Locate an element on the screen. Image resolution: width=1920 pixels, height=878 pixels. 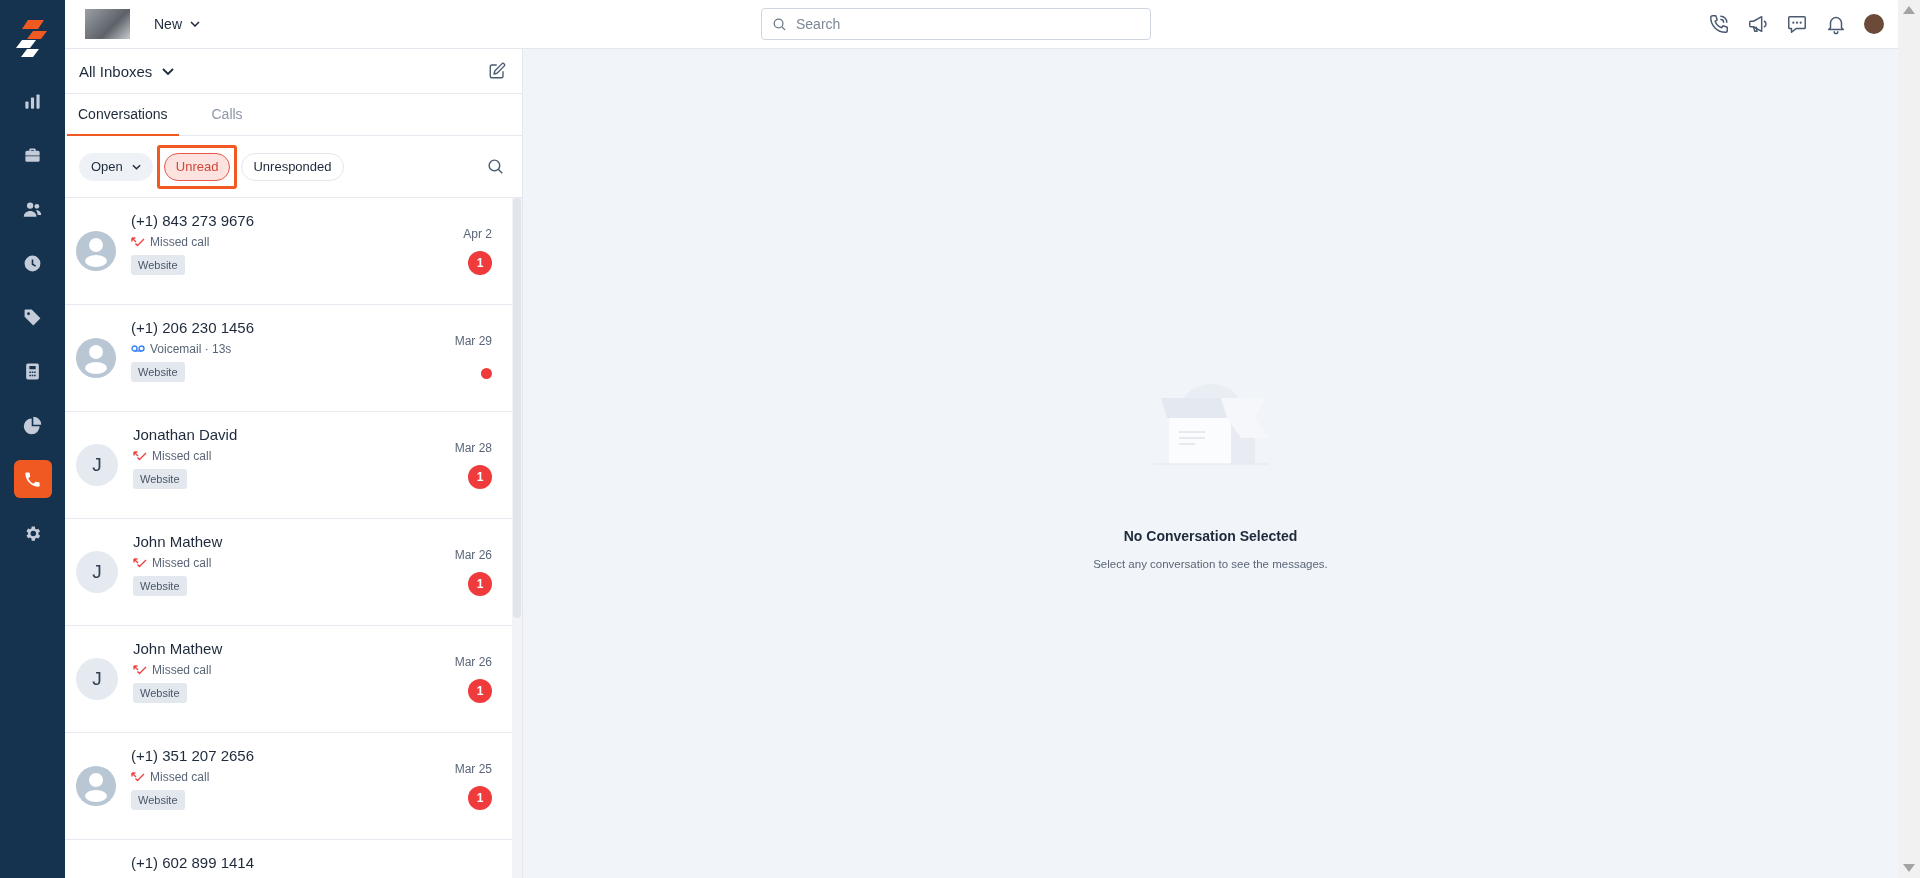
call-status: Voicemail · 13s is located at coordinates (191, 349).